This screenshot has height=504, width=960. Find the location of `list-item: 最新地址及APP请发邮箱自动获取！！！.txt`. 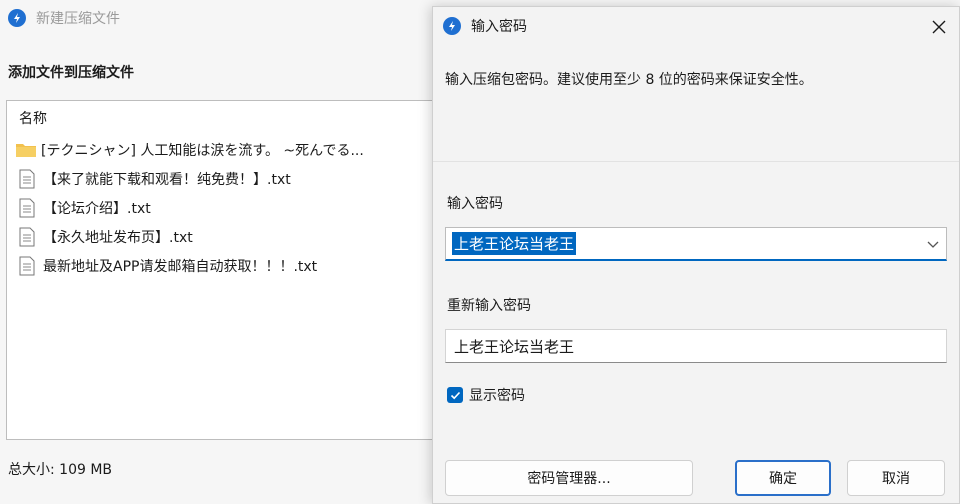

list-item: 最新地址及APP请发邮箱自动获取！！！.txt is located at coordinates (226, 265).